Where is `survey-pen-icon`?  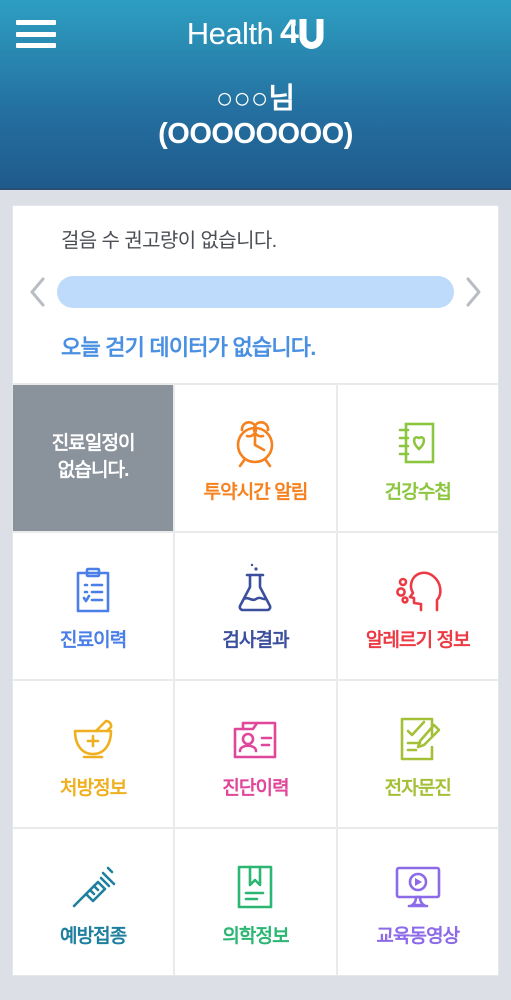 survey-pen-icon is located at coordinates (418, 739).